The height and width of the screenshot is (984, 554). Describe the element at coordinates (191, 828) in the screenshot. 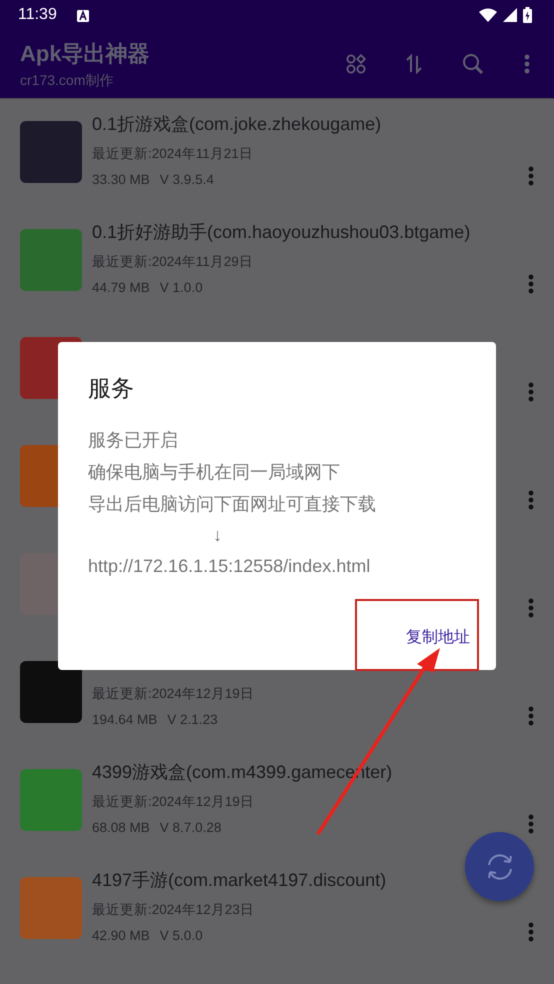

I see `app-version: V 8.7.0.28` at that location.